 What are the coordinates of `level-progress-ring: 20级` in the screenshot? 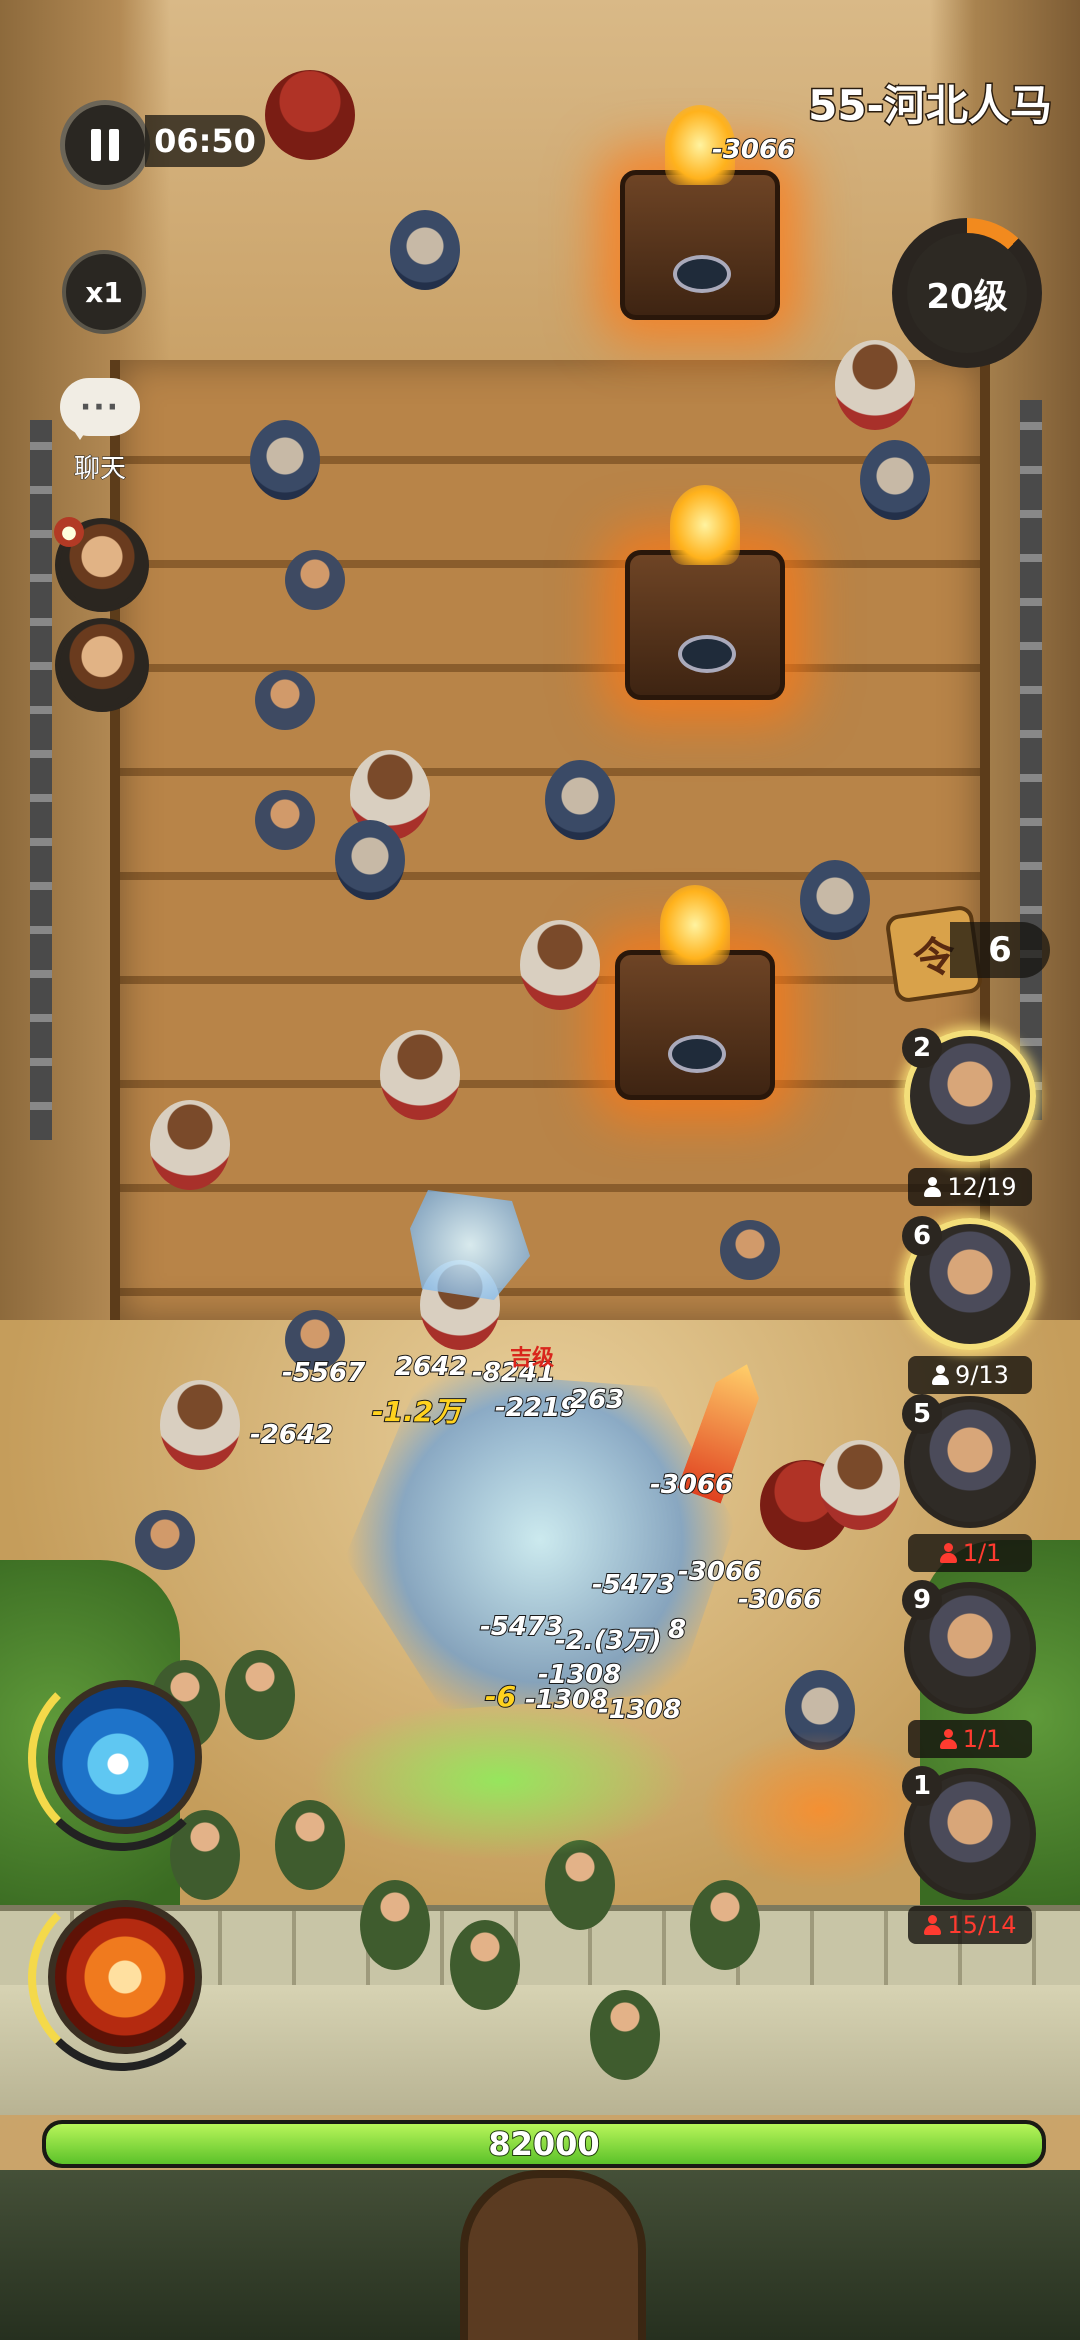 It's located at (967, 293).